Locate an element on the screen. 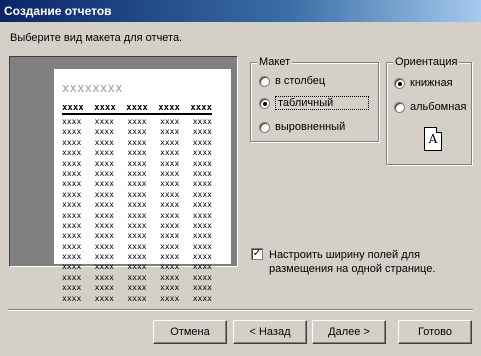 The width and height of the screenshot is (481, 356). radio-landscape: альбомная is located at coordinates (430, 107).